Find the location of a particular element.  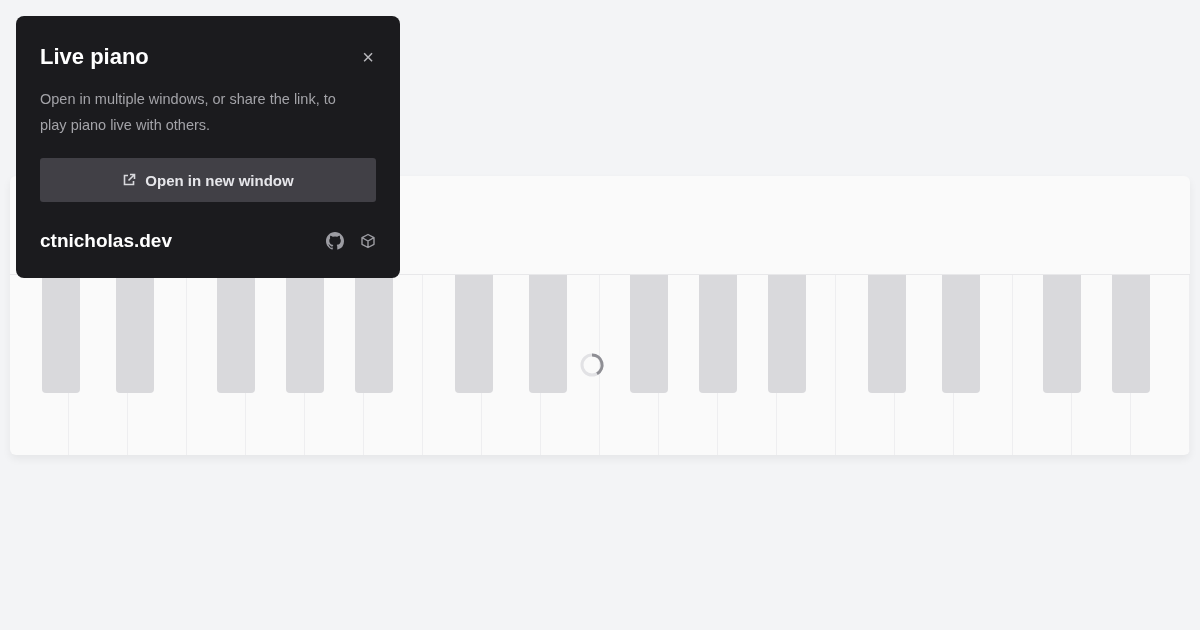

cube-icon is located at coordinates (368, 241).